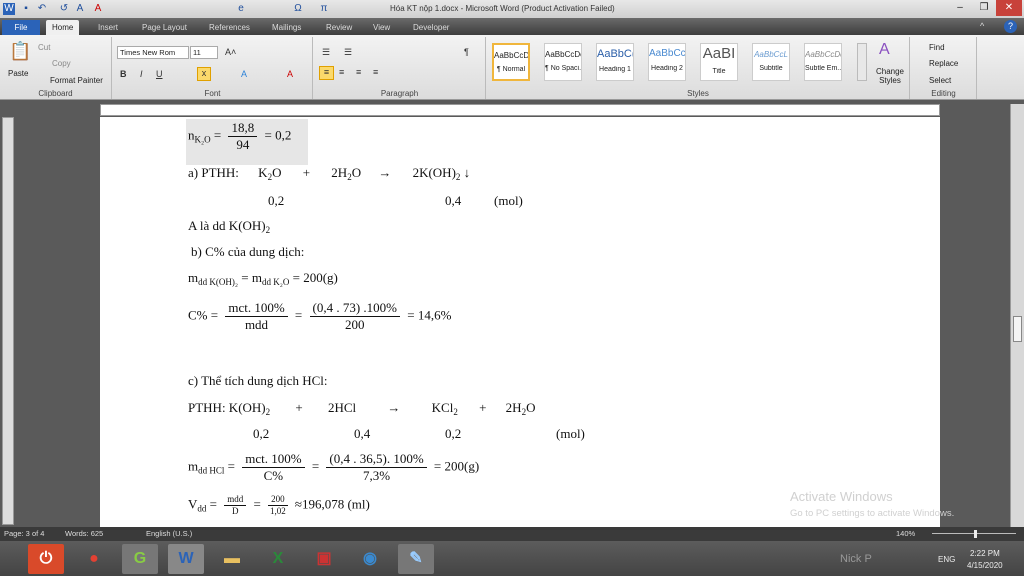 The image size is (1024, 576). Describe the element at coordinates (94, 559) in the screenshot. I see `chrome-icon: ●` at that location.